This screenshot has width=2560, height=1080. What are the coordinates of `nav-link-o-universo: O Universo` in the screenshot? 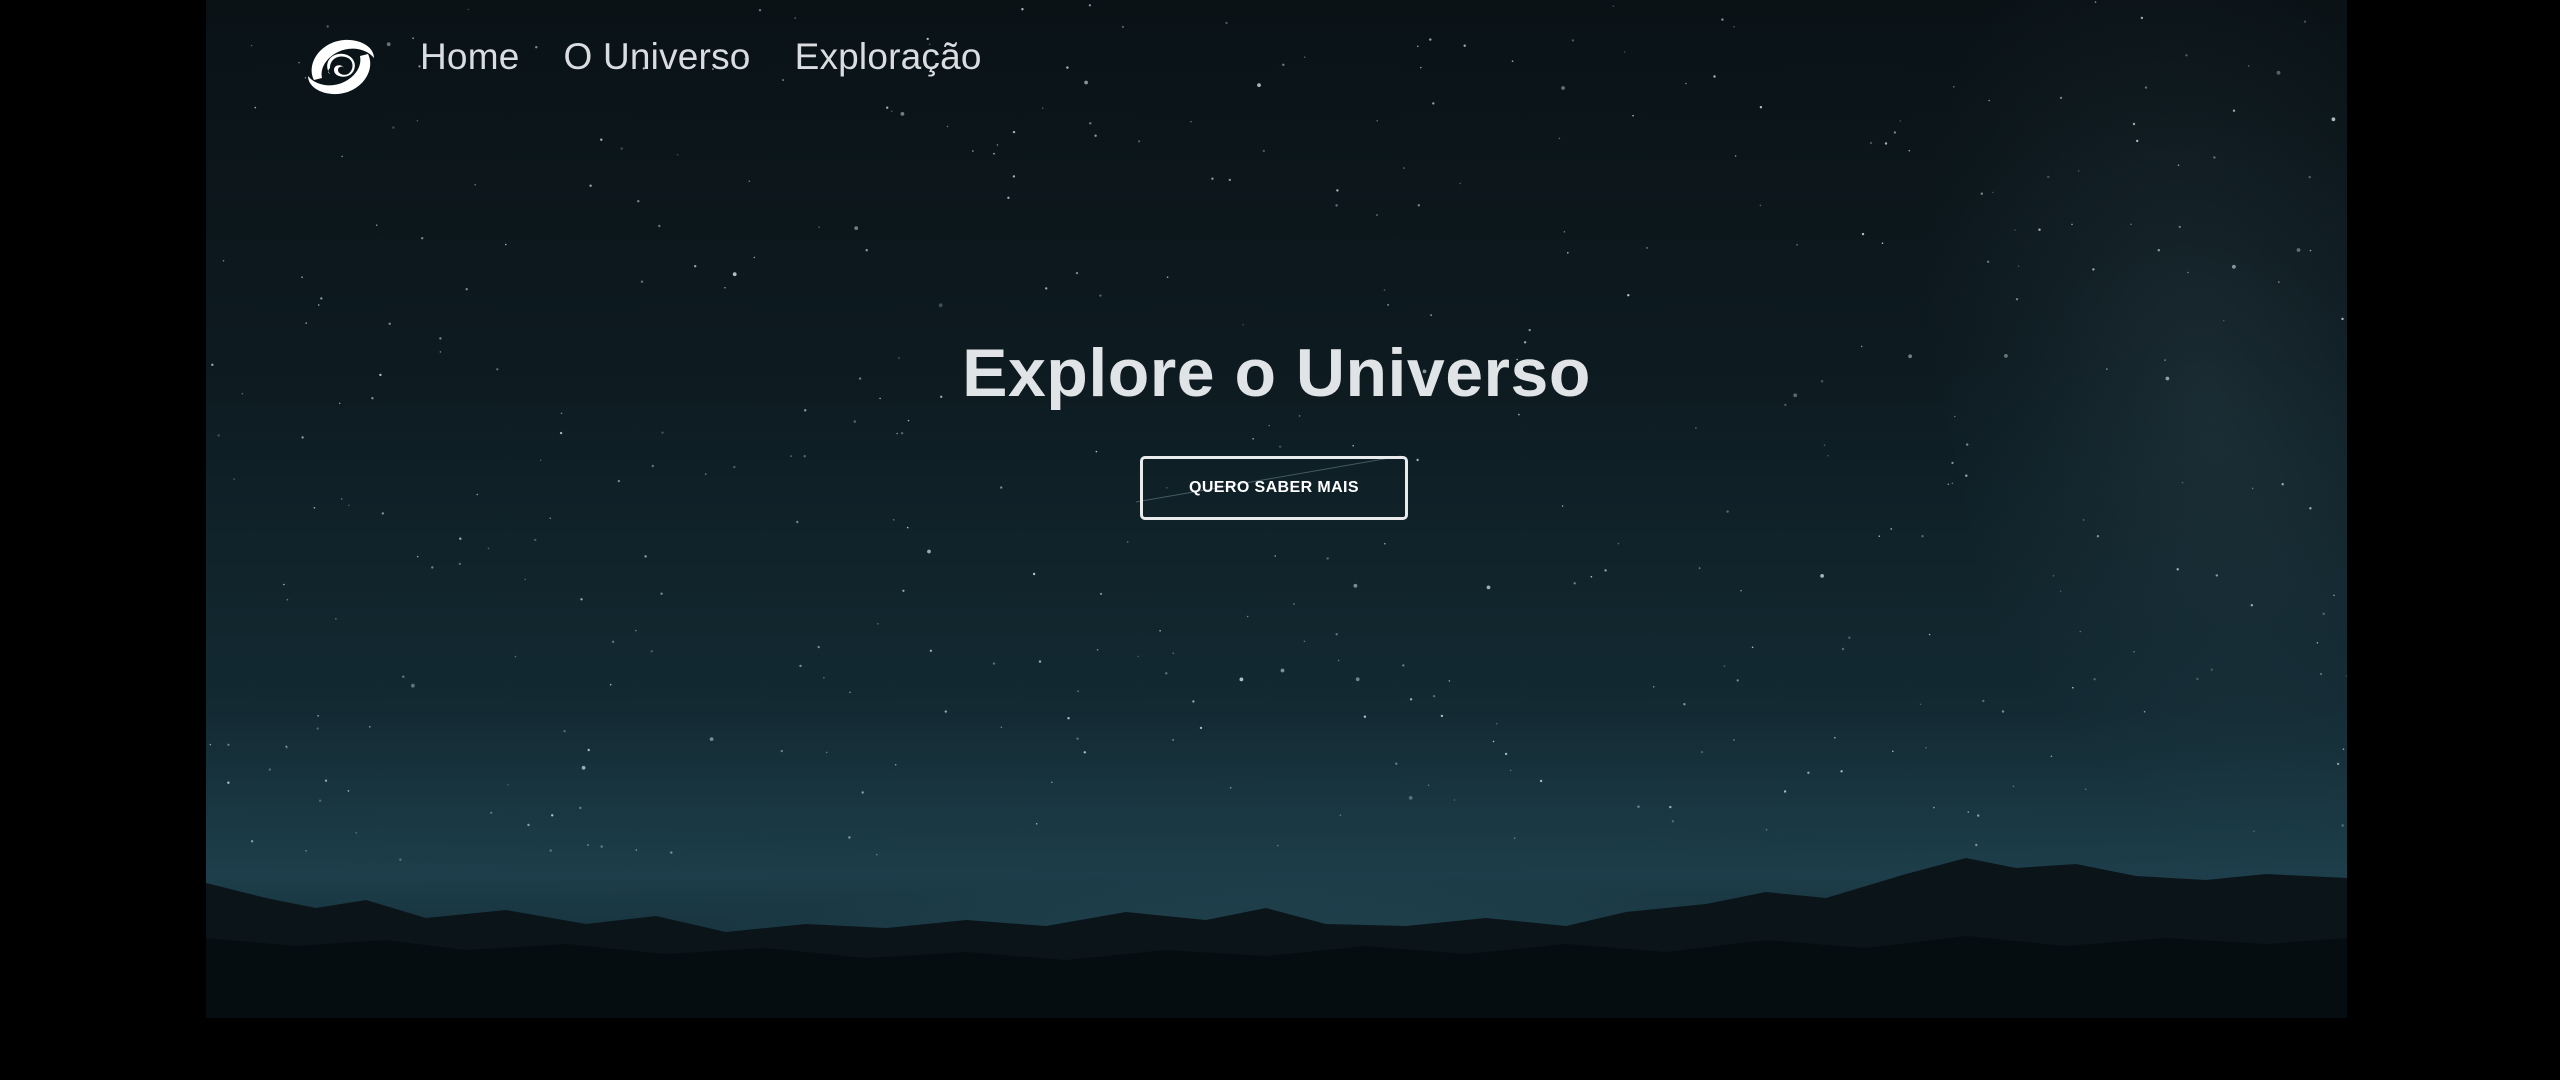 It's located at (657, 57).